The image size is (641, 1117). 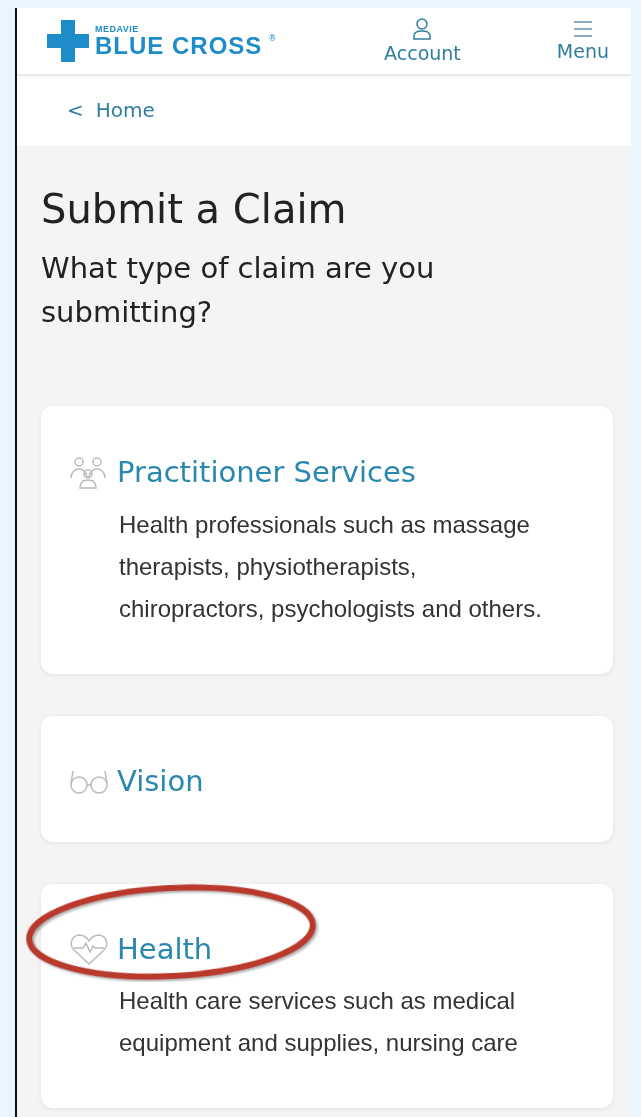 I want to click on question-heading: What type of claim are you submitting?, so click(x=238, y=290).